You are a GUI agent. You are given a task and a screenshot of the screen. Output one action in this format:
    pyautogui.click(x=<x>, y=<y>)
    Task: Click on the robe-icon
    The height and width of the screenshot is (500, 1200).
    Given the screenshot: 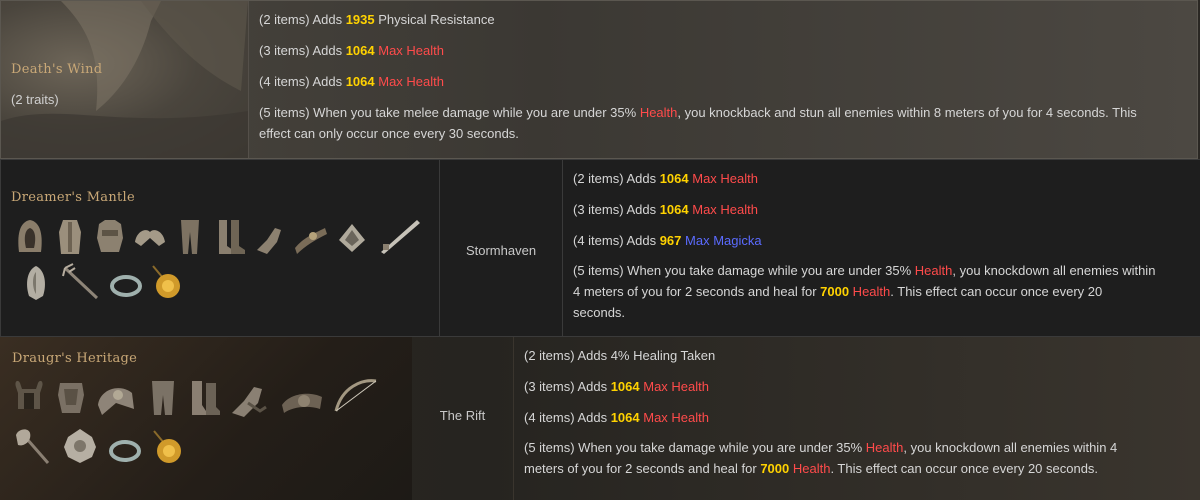 What is the action you would take?
    pyautogui.click(x=70, y=237)
    